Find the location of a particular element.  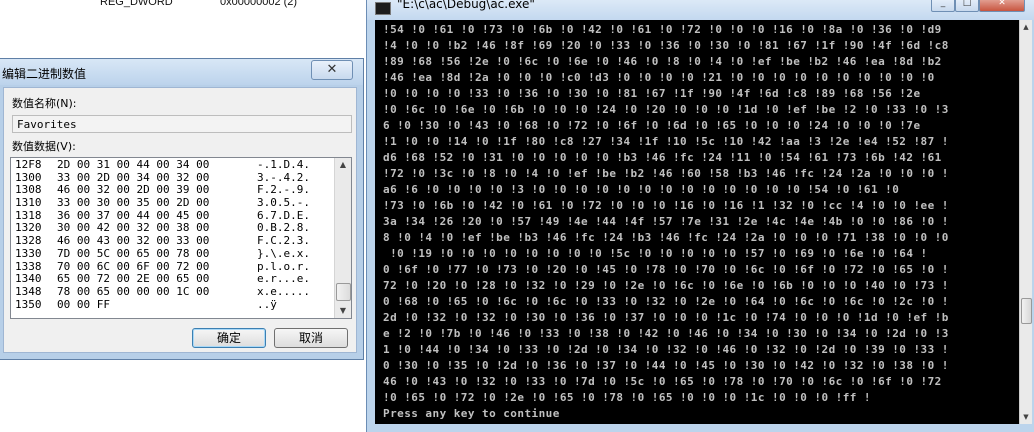

console-title-bar: "E:\c\ac\Debug\ac.exe" _ □ ✕ is located at coordinates (700, 10).